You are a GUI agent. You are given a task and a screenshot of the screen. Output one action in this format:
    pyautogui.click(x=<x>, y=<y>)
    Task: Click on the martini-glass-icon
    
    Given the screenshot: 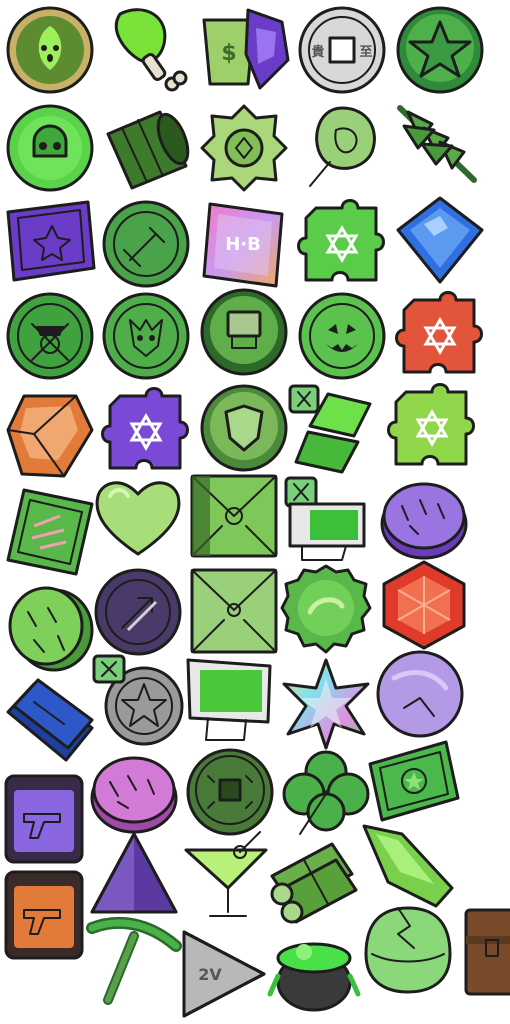 What is the action you would take?
    pyautogui.click(x=228, y=876)
    